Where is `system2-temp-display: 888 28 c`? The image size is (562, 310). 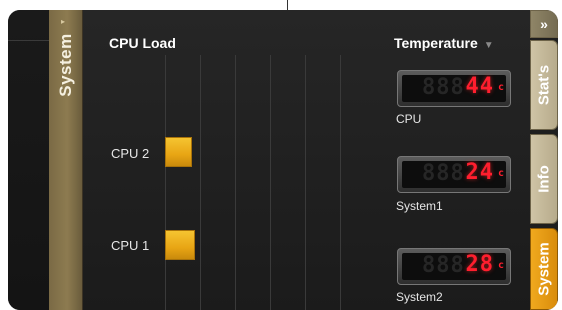 system2-temp-display: 888 28 c is located at coordinates (454, 266).